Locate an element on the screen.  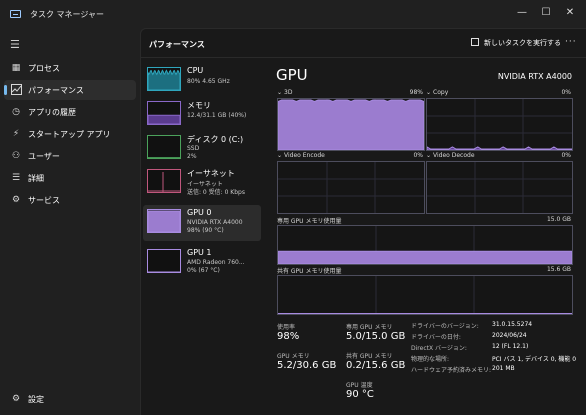
sidebar-item-label: ユーザー is located at coordinates (44, 156).